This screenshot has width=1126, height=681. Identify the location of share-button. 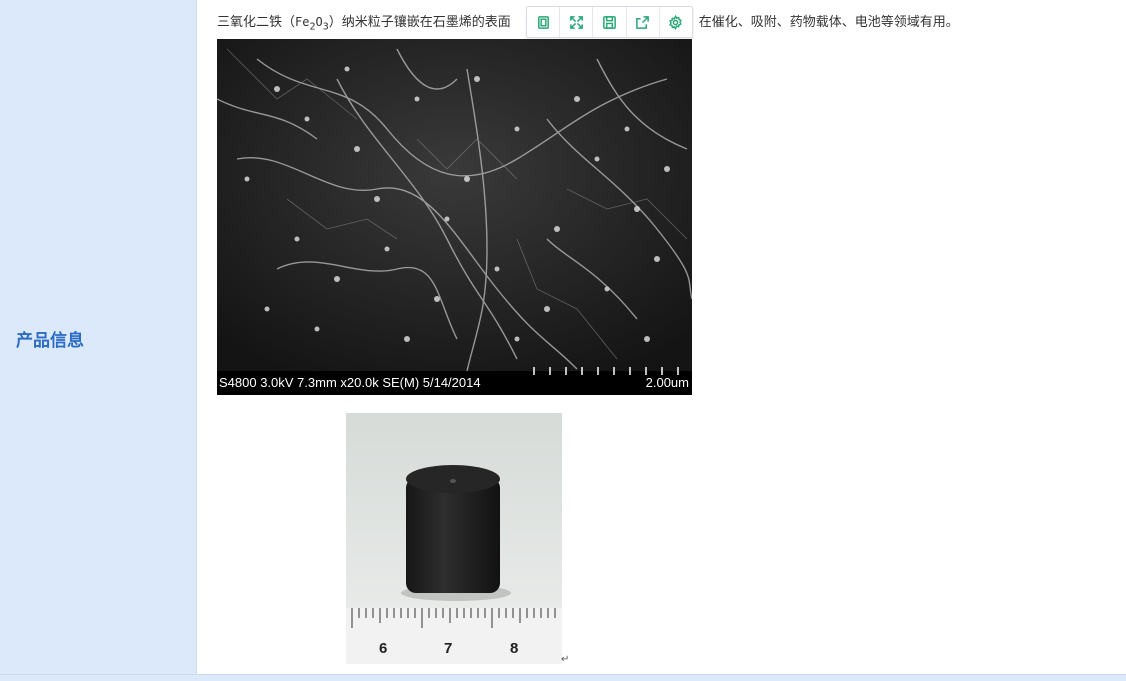
(643, 22).